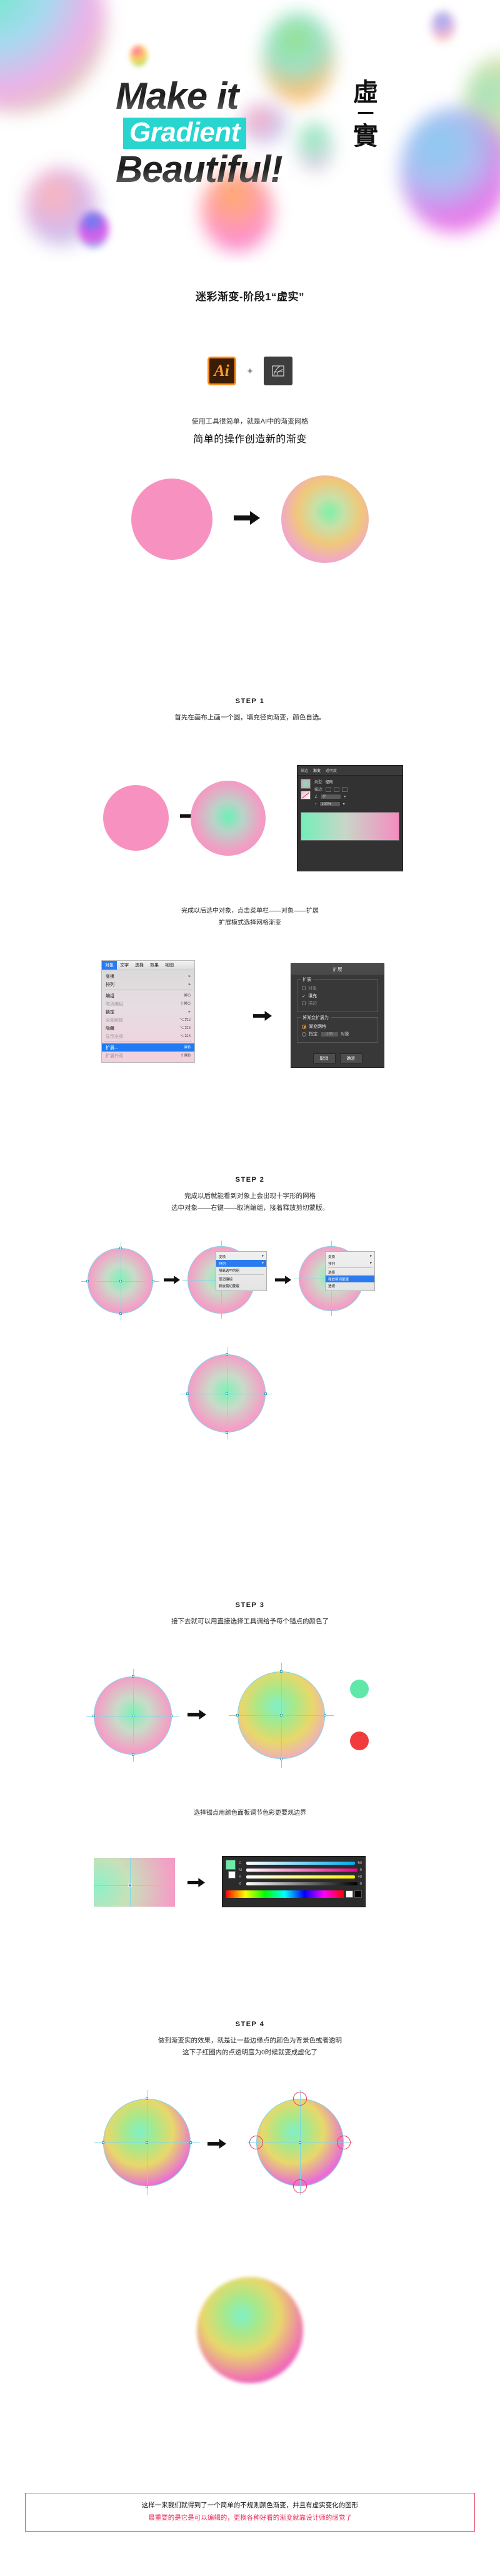  I want to click on color-spectrum, so click(294, 1894).